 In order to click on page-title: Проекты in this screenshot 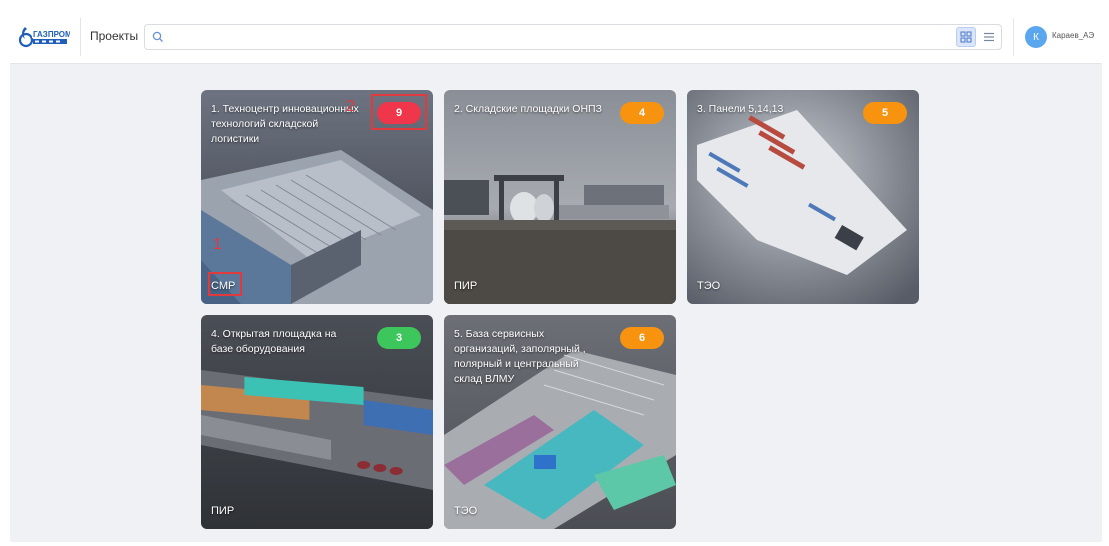, I will do `click(114, 36)`.